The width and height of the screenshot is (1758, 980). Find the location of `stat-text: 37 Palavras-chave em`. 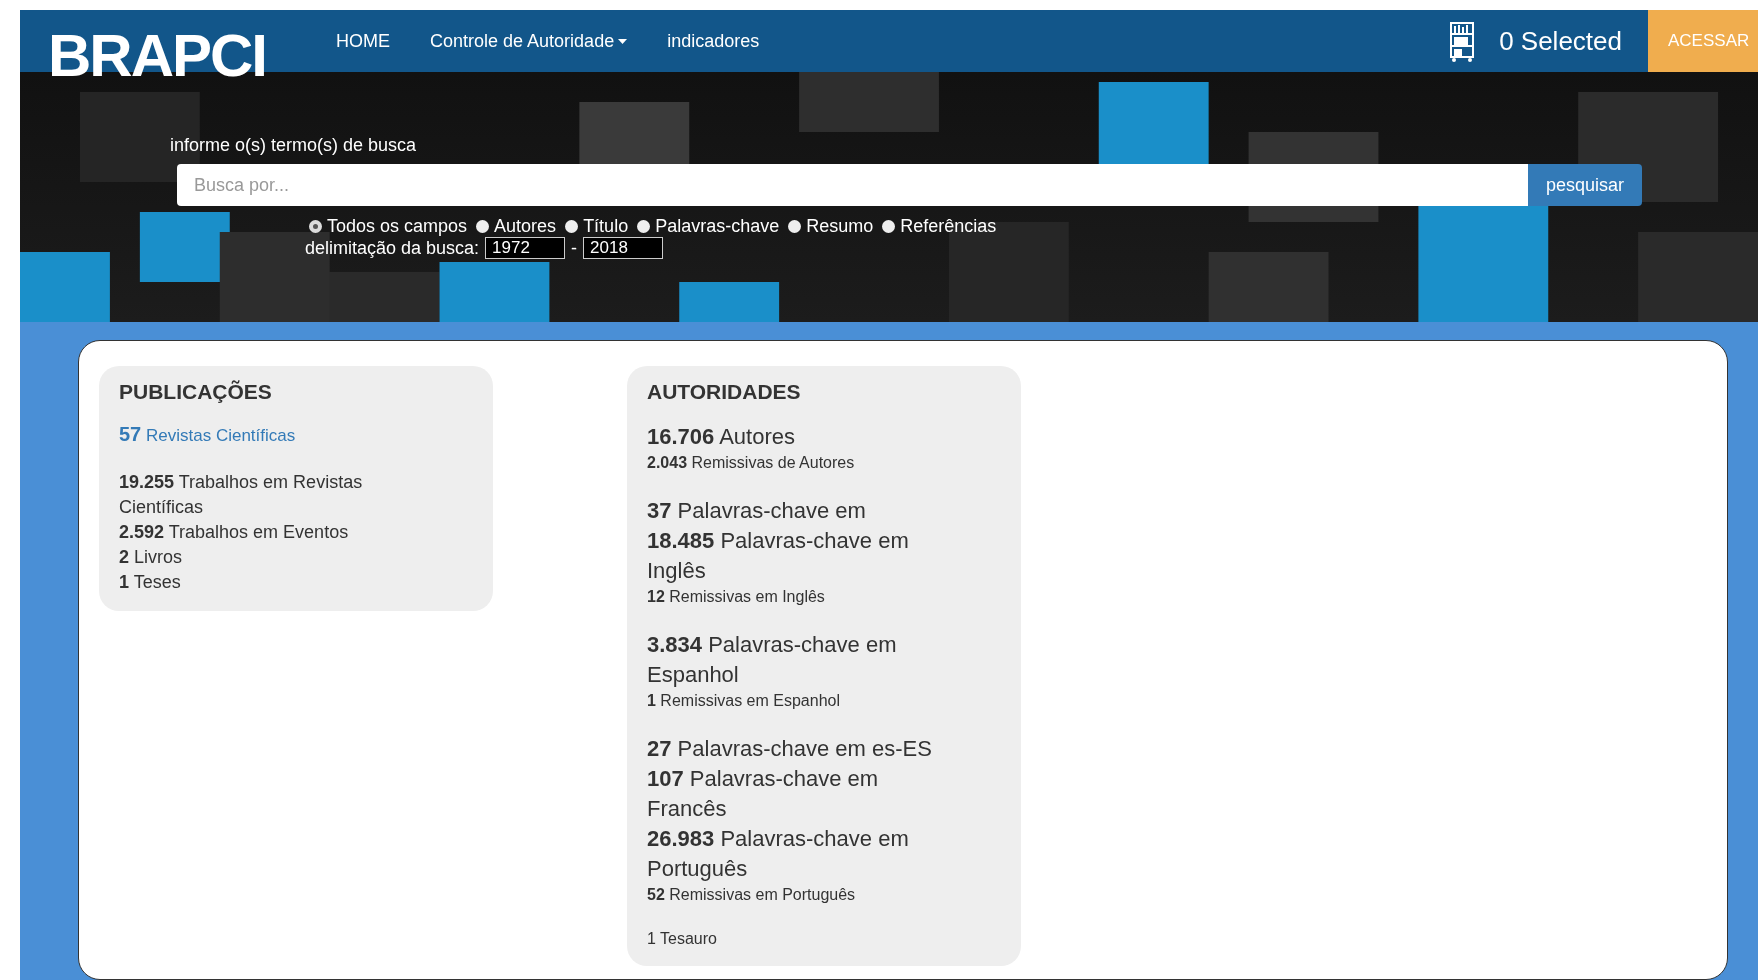

stat-text: 37 Palavras-chave em is located at coordinates (757, 511).